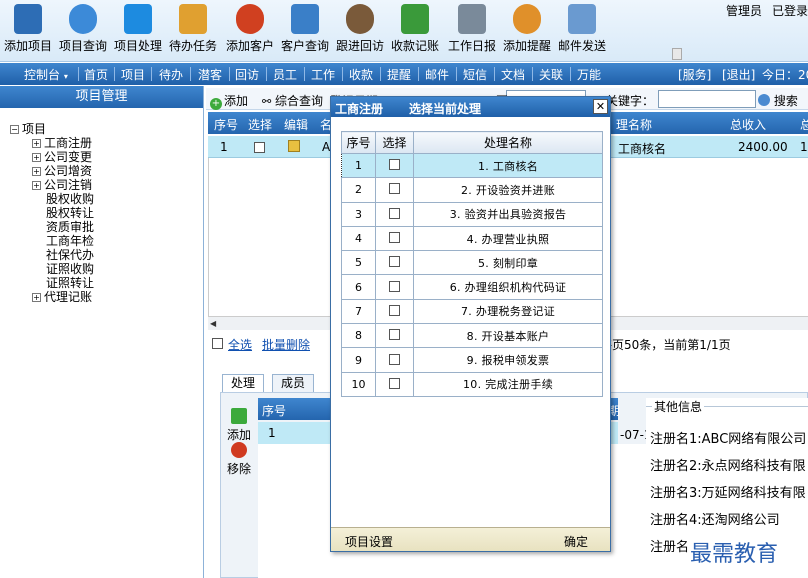  I want to click on tree-node: 资质审批, so click(52, 227).